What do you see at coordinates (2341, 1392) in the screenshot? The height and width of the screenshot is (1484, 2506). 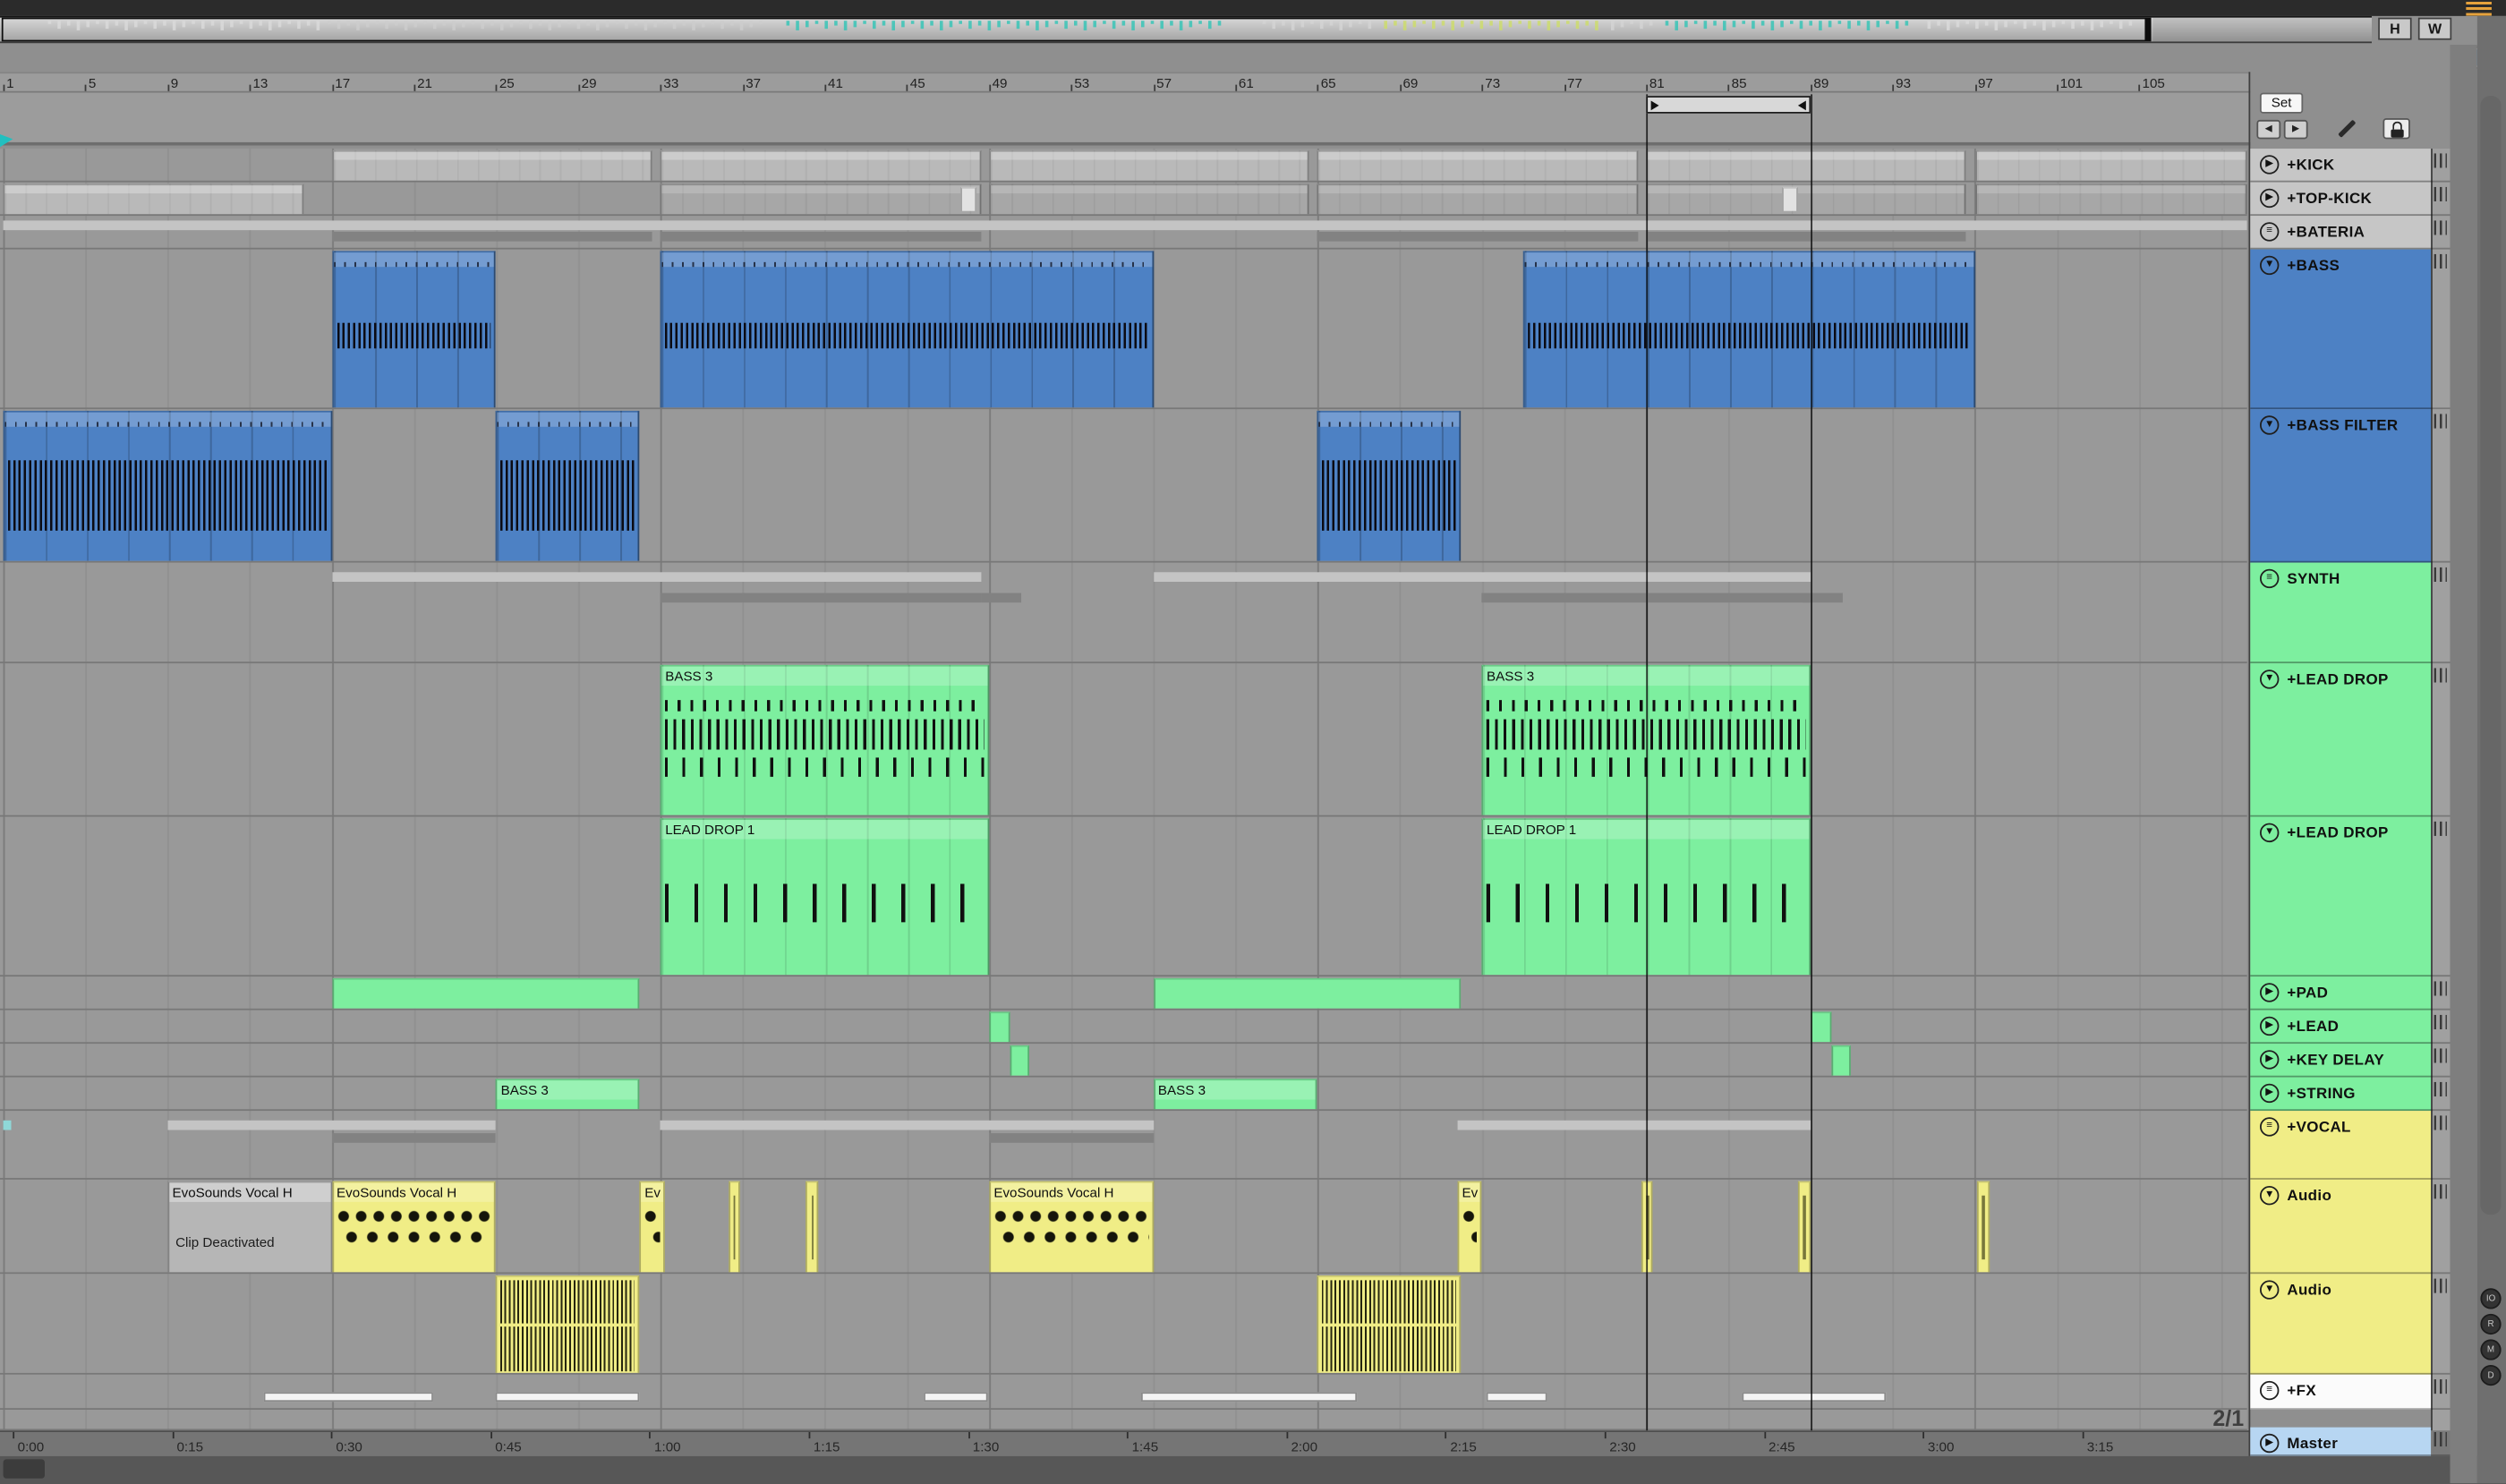 I see `track-header-fx-15: ≡ +FX` at bounding box center [2341, 1392].